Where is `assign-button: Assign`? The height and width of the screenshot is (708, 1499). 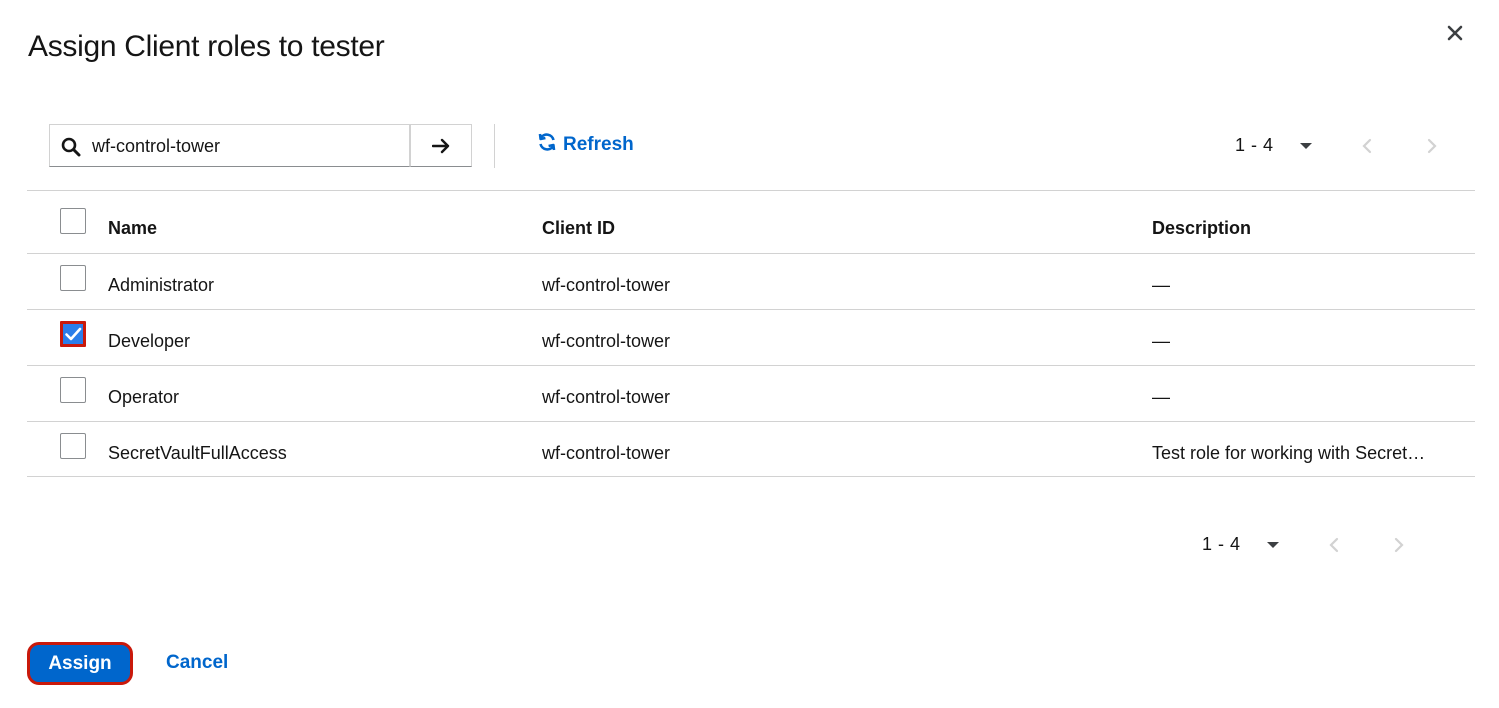
assign-button: Assign is located at coordinates (80, 663).